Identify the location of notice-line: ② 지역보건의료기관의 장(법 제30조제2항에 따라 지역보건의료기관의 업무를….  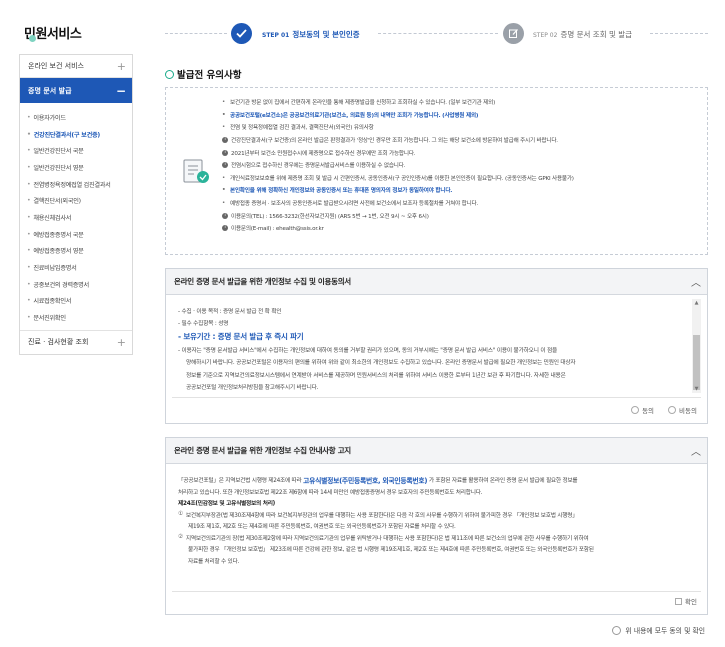
(432, 538).